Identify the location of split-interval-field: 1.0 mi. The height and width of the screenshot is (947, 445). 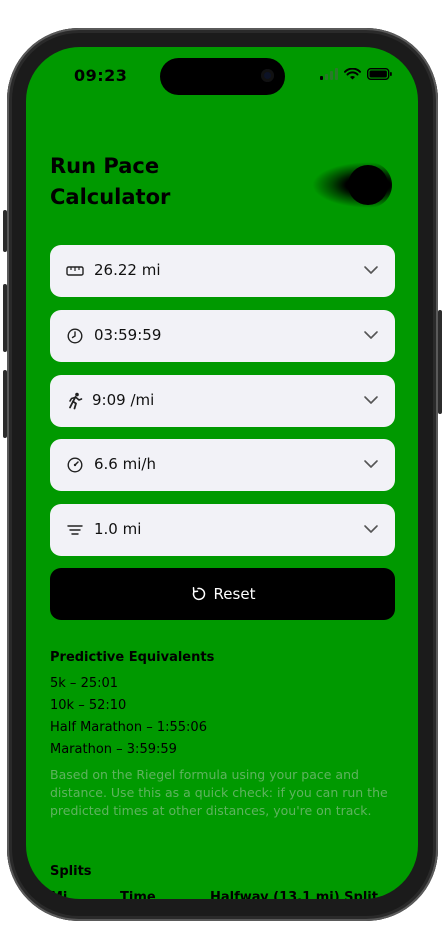
(222, 530).